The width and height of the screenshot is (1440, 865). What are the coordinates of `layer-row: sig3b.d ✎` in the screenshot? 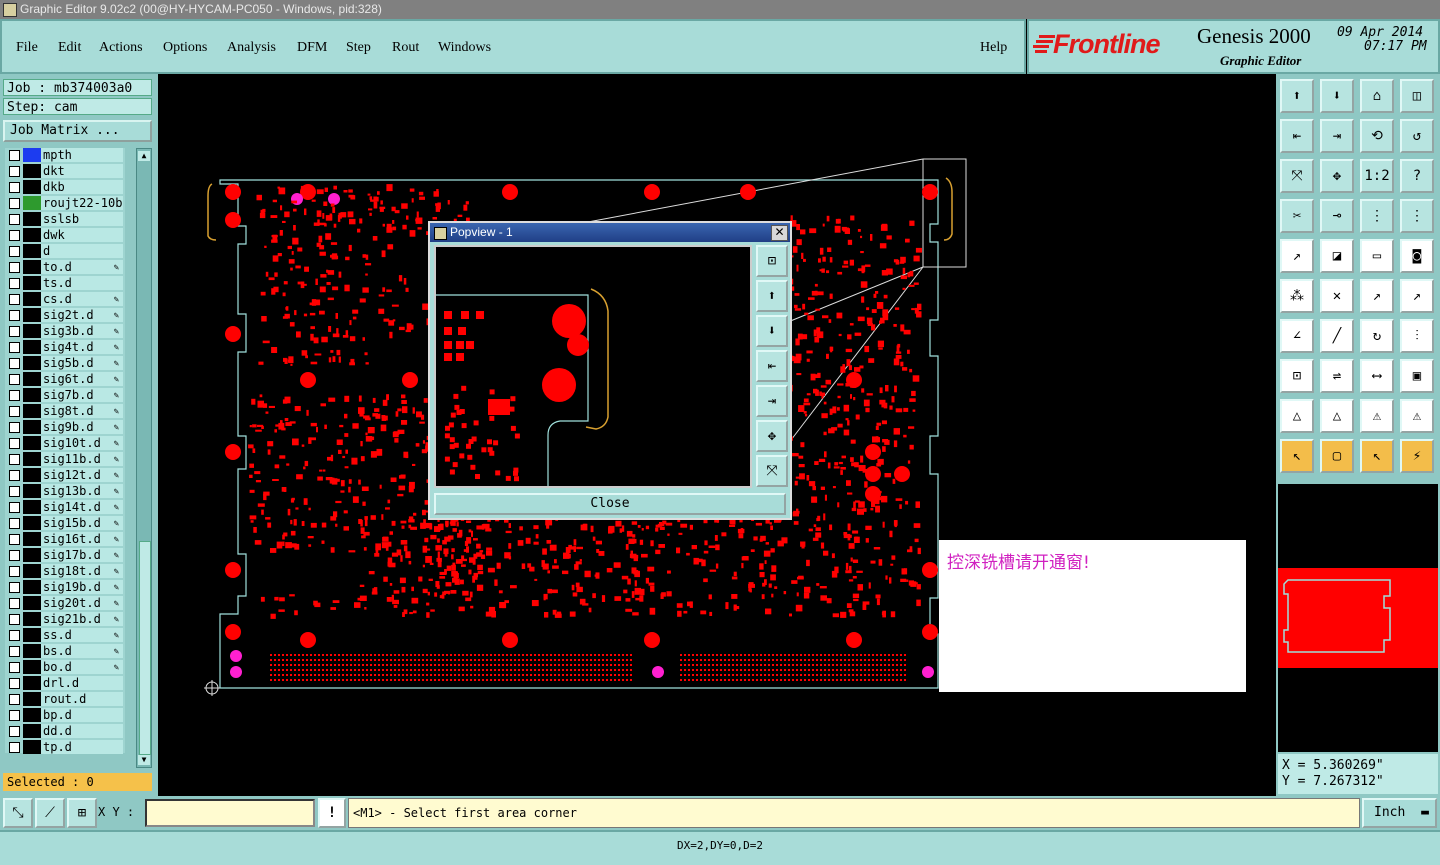 It's located at (65, 332).